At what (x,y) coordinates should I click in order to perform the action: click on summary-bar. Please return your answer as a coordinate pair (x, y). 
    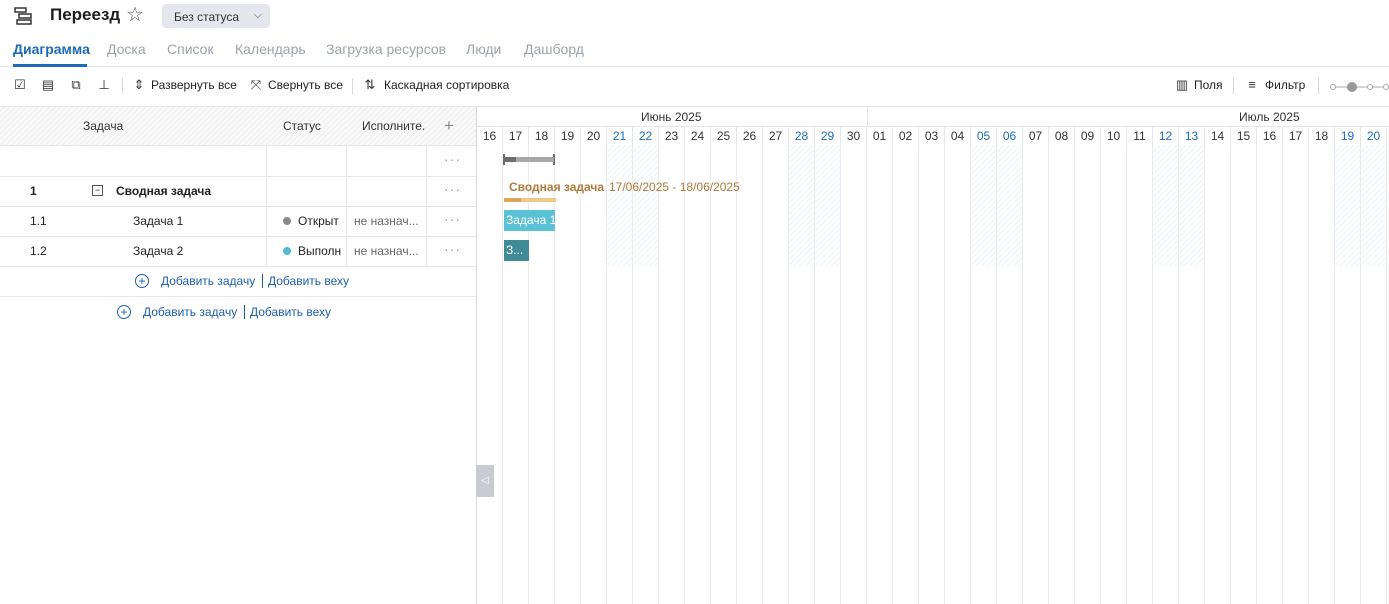
    Looking at the image, I should click on (530, 200).